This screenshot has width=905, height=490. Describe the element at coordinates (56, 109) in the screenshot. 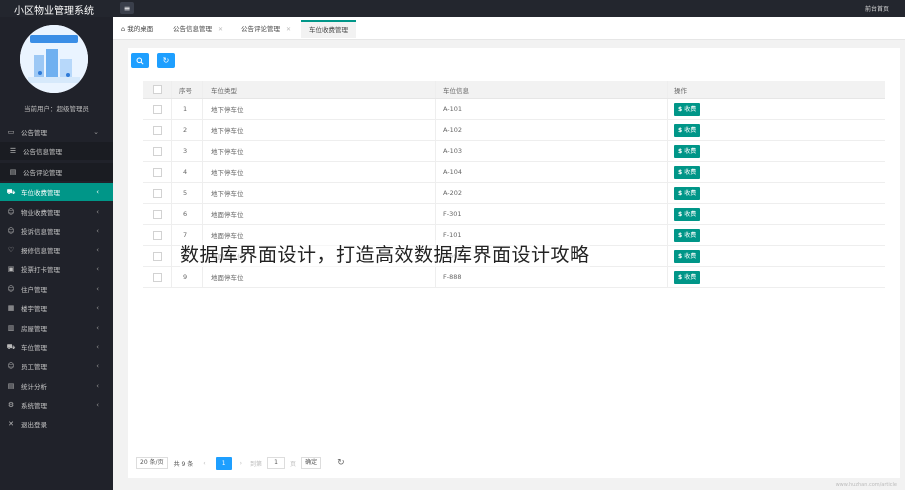

I see `current-user-label: 当前用户：超级管理员` at that location.